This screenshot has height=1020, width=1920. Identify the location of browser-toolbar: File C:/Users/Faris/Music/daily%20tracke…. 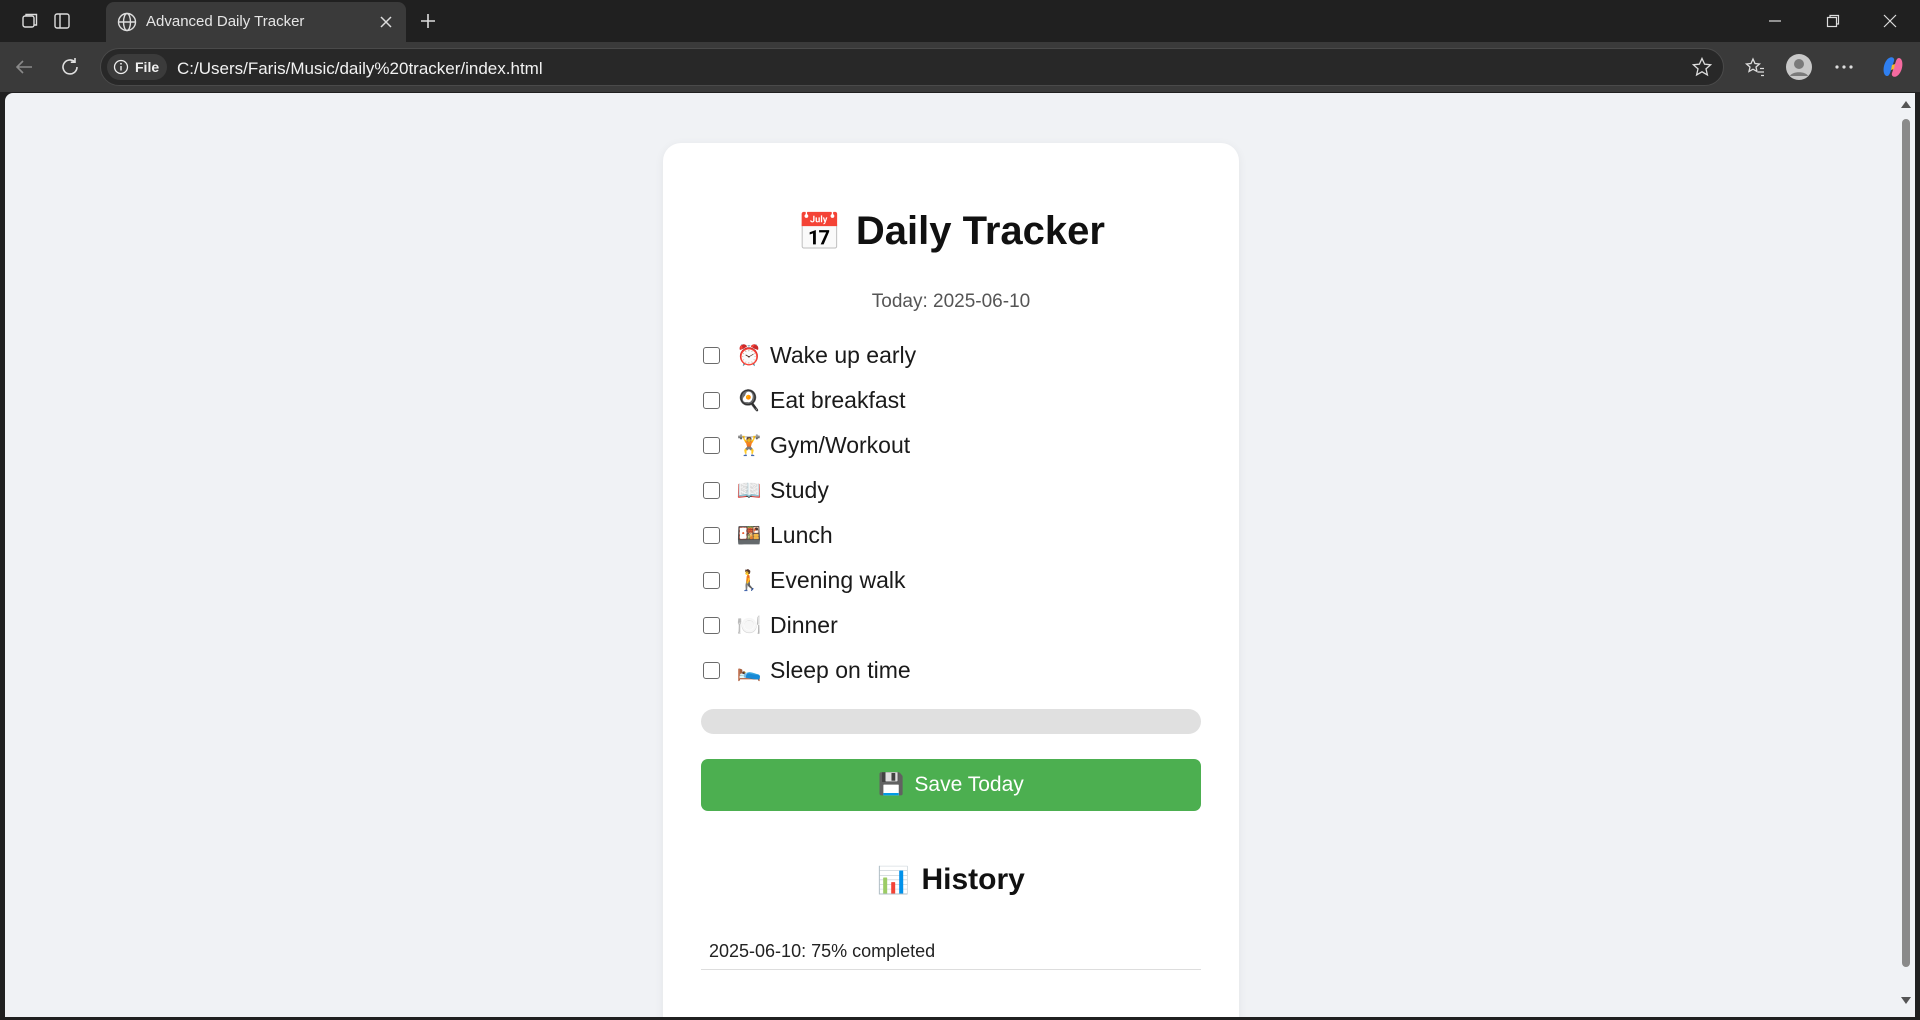
(960, 67).